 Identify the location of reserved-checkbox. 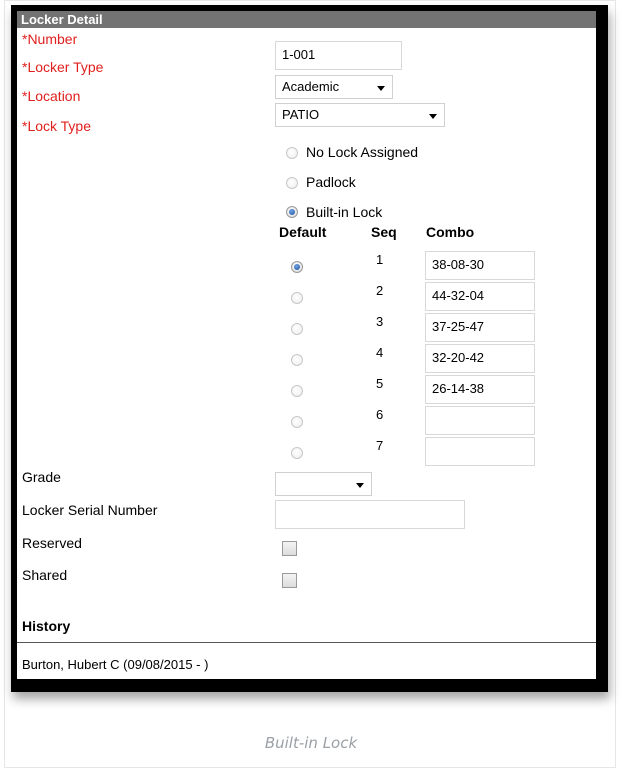
(289, 548).